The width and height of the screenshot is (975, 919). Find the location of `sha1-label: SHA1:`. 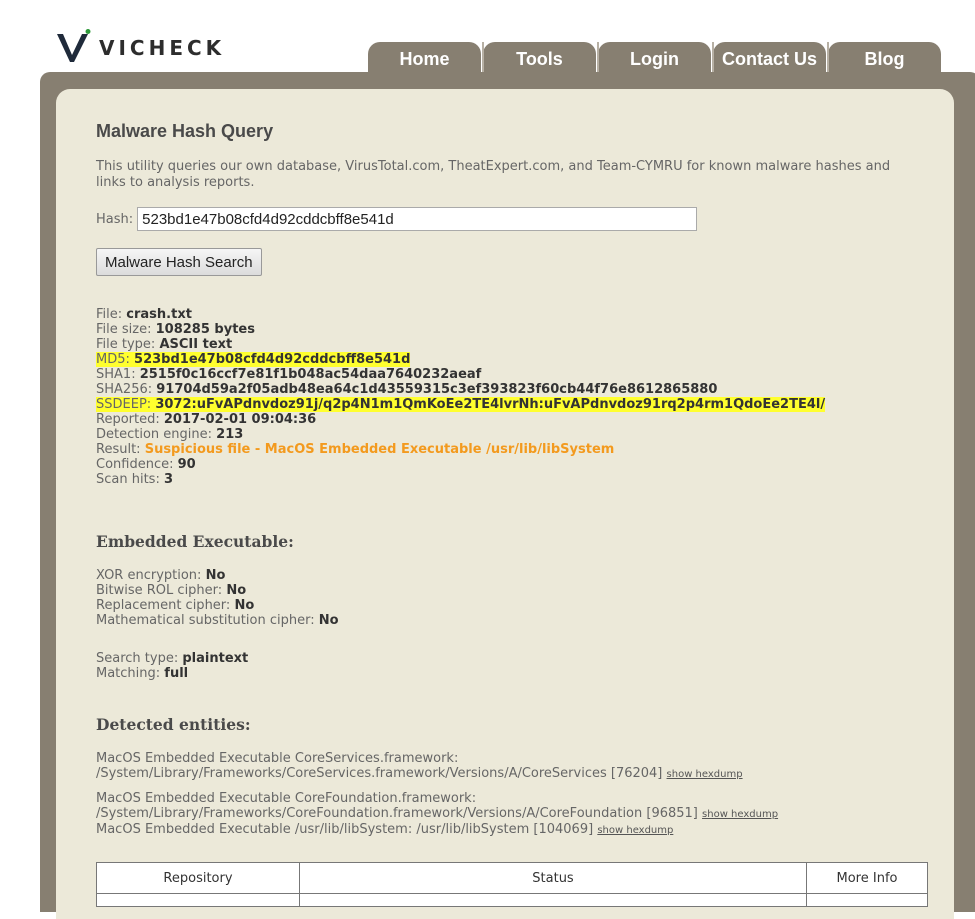

sha1-label: SHA1: is located at coordinates (116, 374).